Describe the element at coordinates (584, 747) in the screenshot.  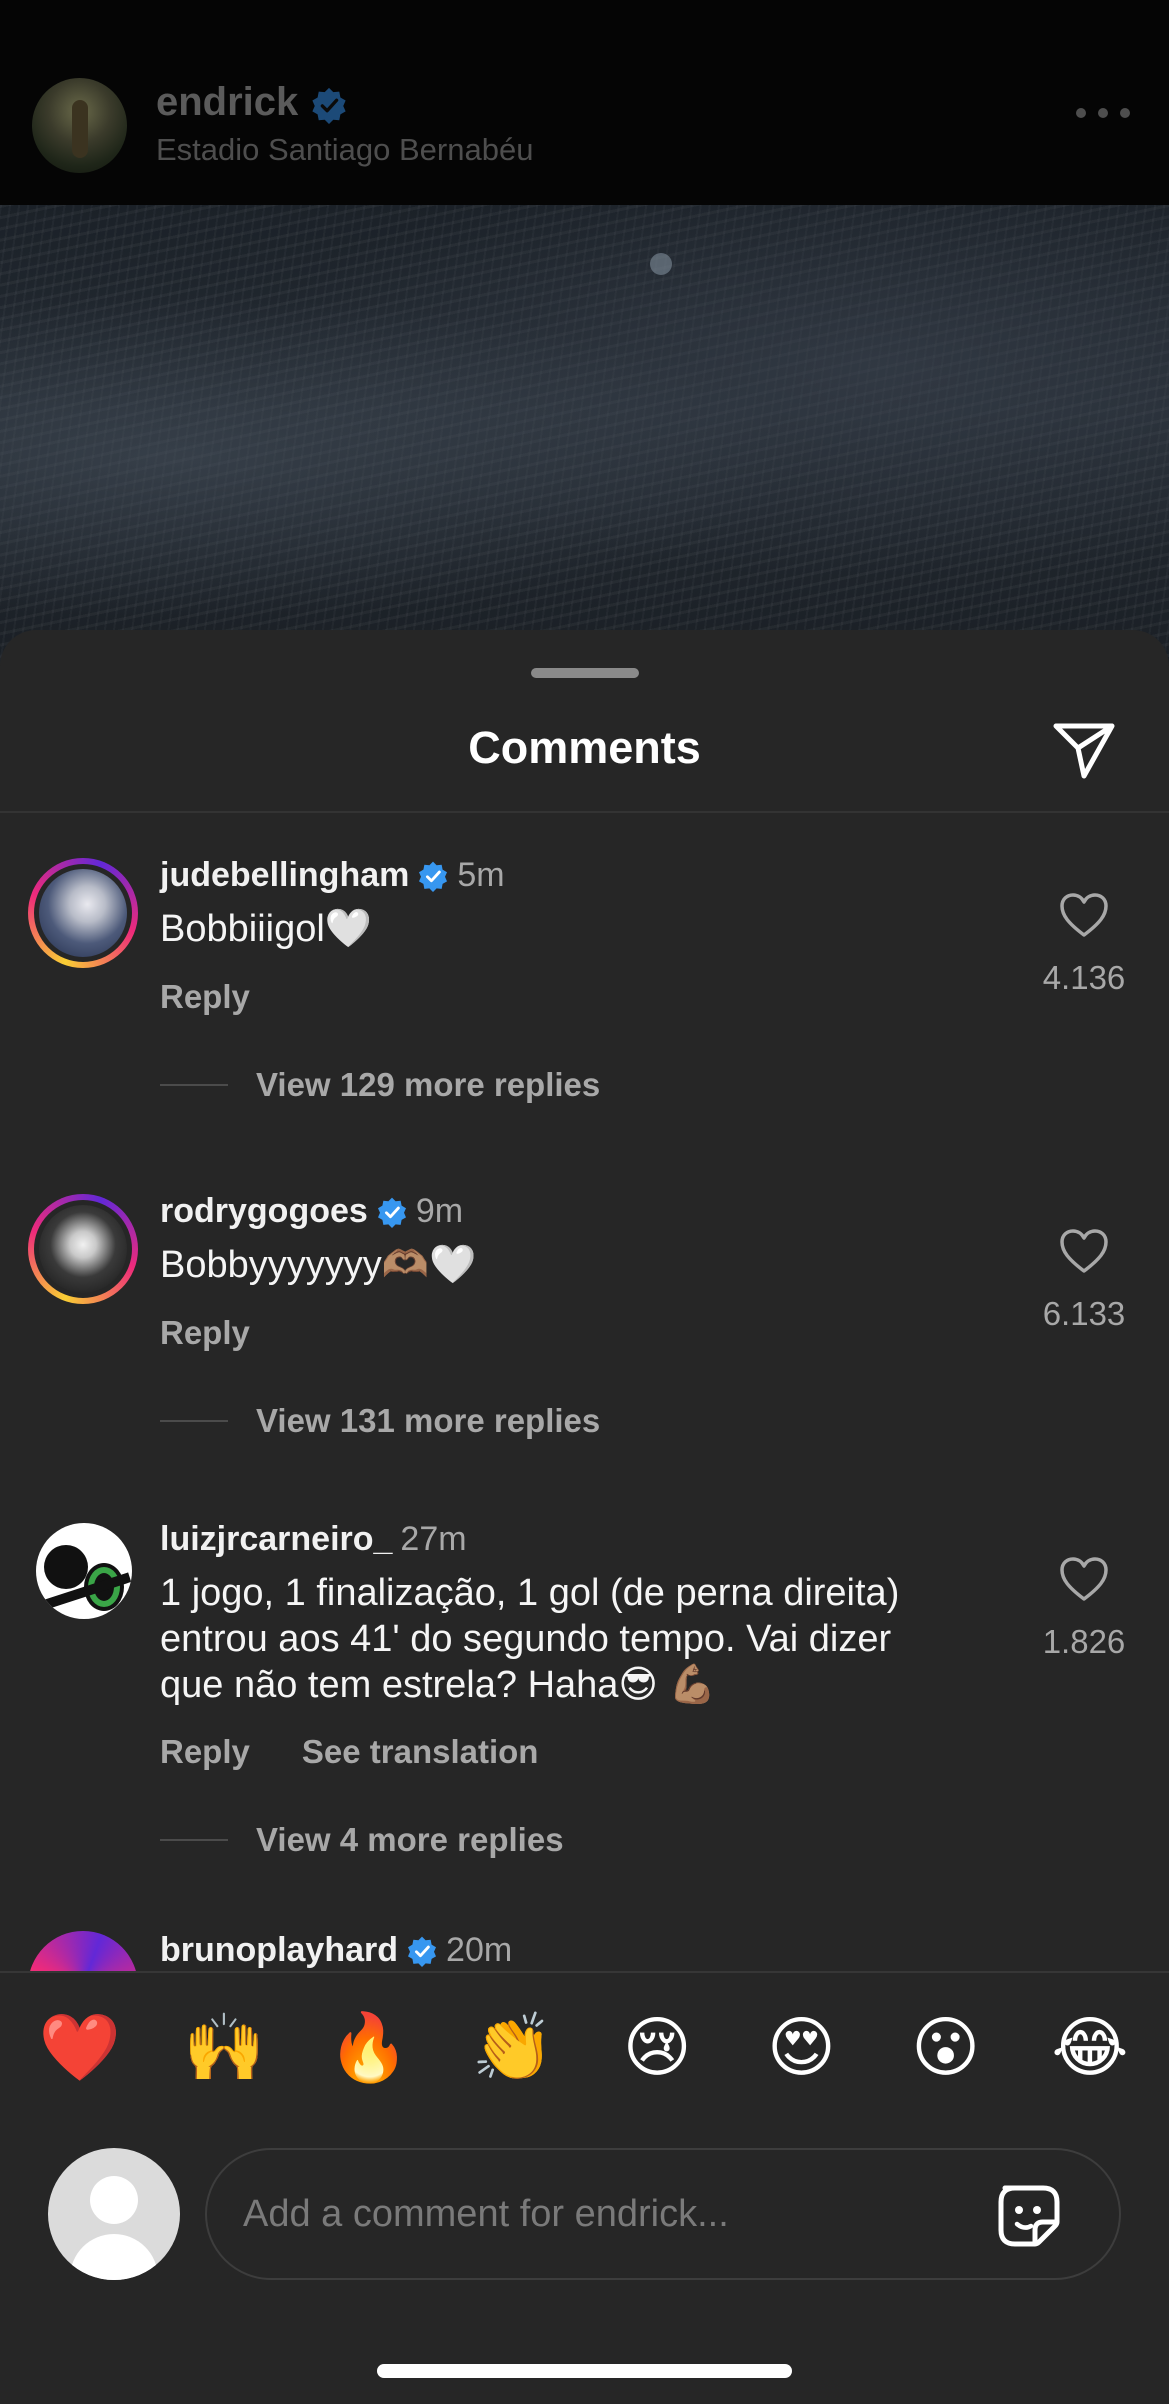
I see `sheet-title: Comments` at that location.